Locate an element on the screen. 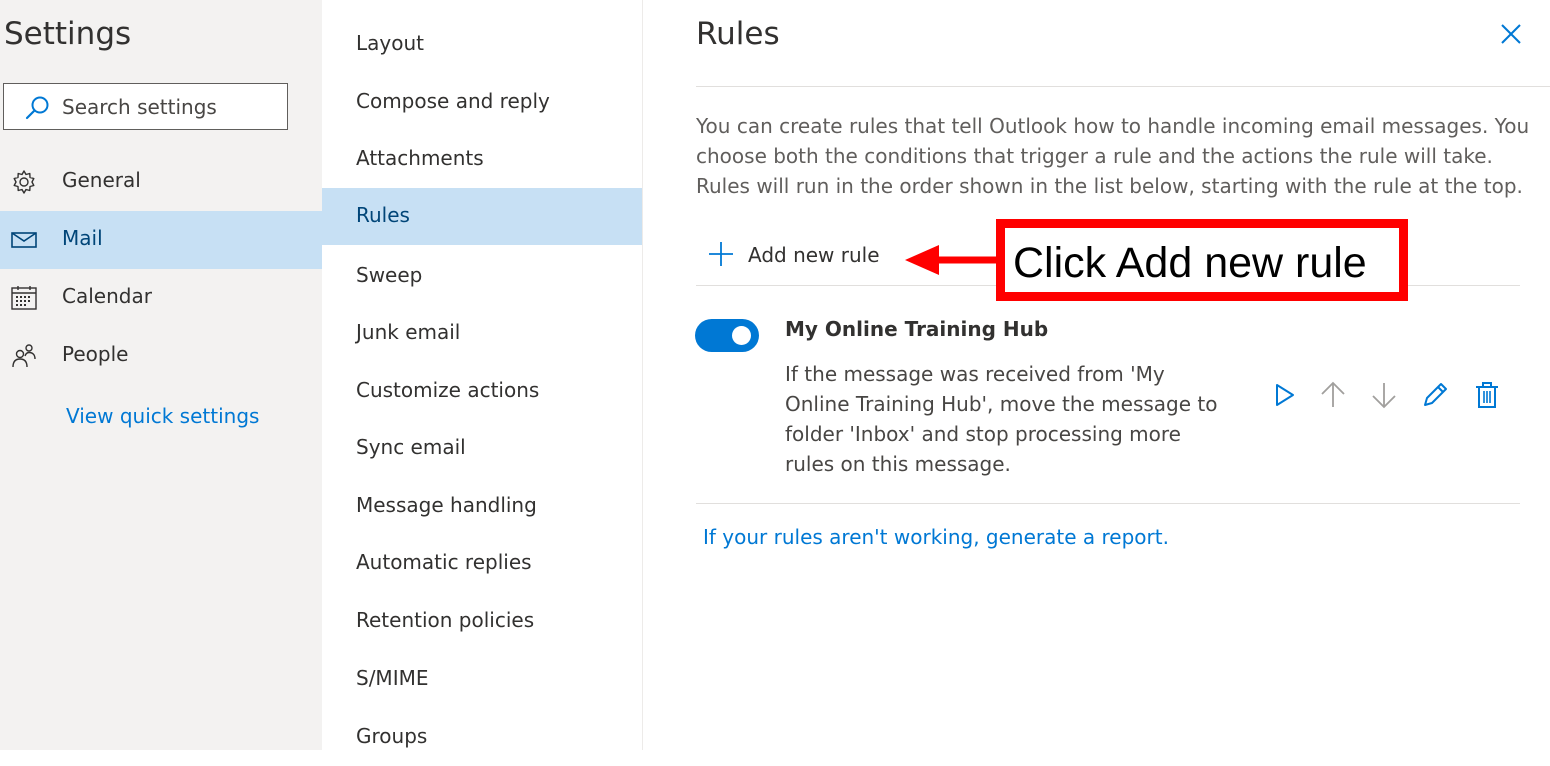 This screenshot has height=766, width=1550. subcategory-smime: S/MIME is located at coordinates (482, 679).